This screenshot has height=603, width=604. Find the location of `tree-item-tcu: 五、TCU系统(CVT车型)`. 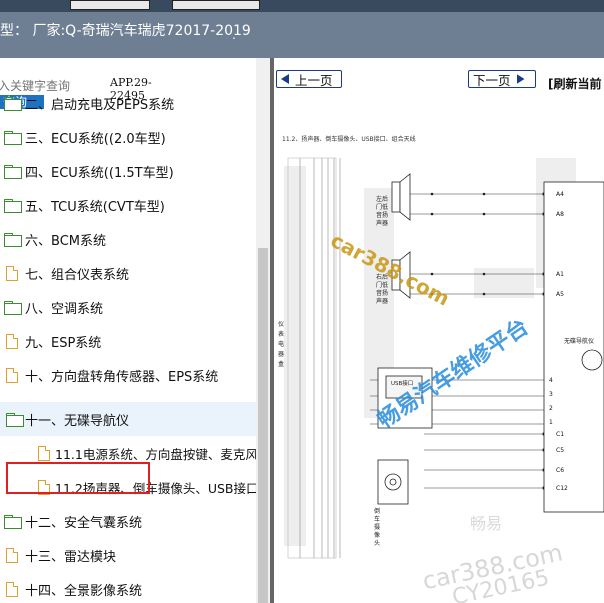

tree-item-tcu: 五、TCU系统(CVT车型) is located at coordinates (128, 205).